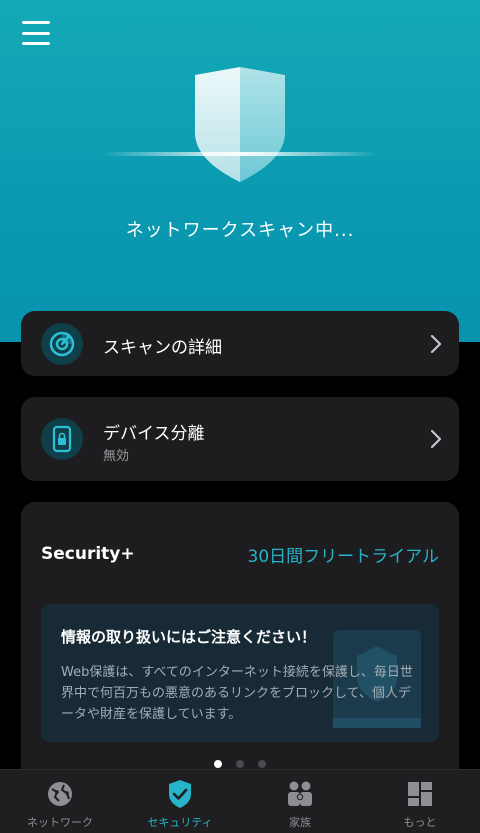  What do you see at coordinates (343, 554) in the screenshot?
I see `free-trial-link: 30日間フリートライアル` at bounding box center [343, 554].